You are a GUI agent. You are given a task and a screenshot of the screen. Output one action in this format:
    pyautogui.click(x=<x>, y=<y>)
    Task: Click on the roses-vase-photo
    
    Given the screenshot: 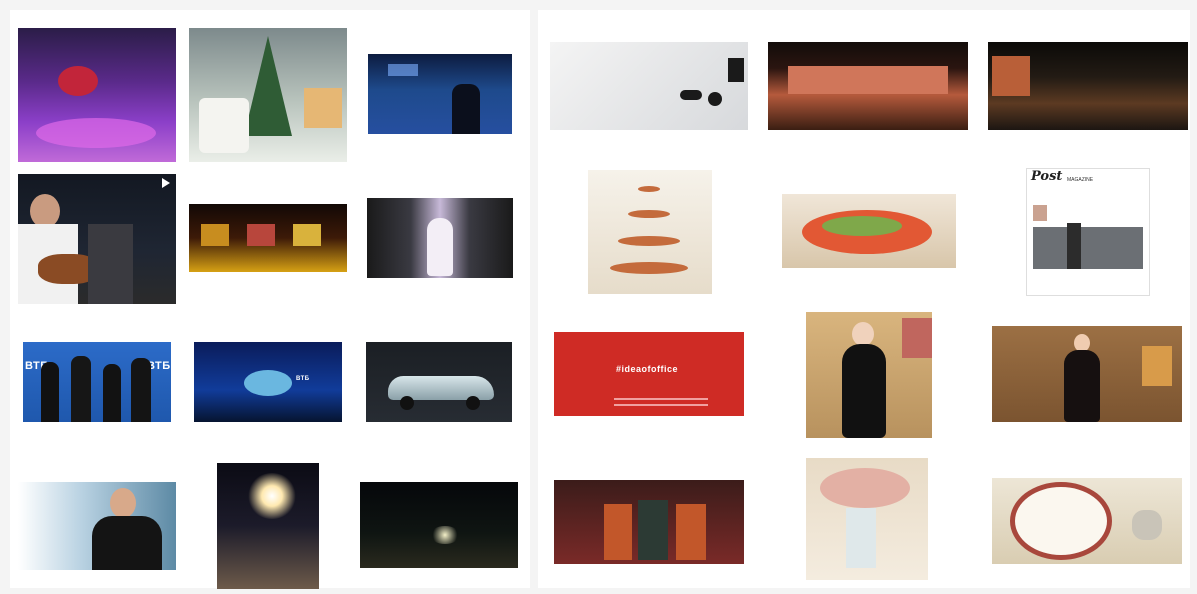 What is the action you would take?
    pyautogui.click(x=867, y=519)
    